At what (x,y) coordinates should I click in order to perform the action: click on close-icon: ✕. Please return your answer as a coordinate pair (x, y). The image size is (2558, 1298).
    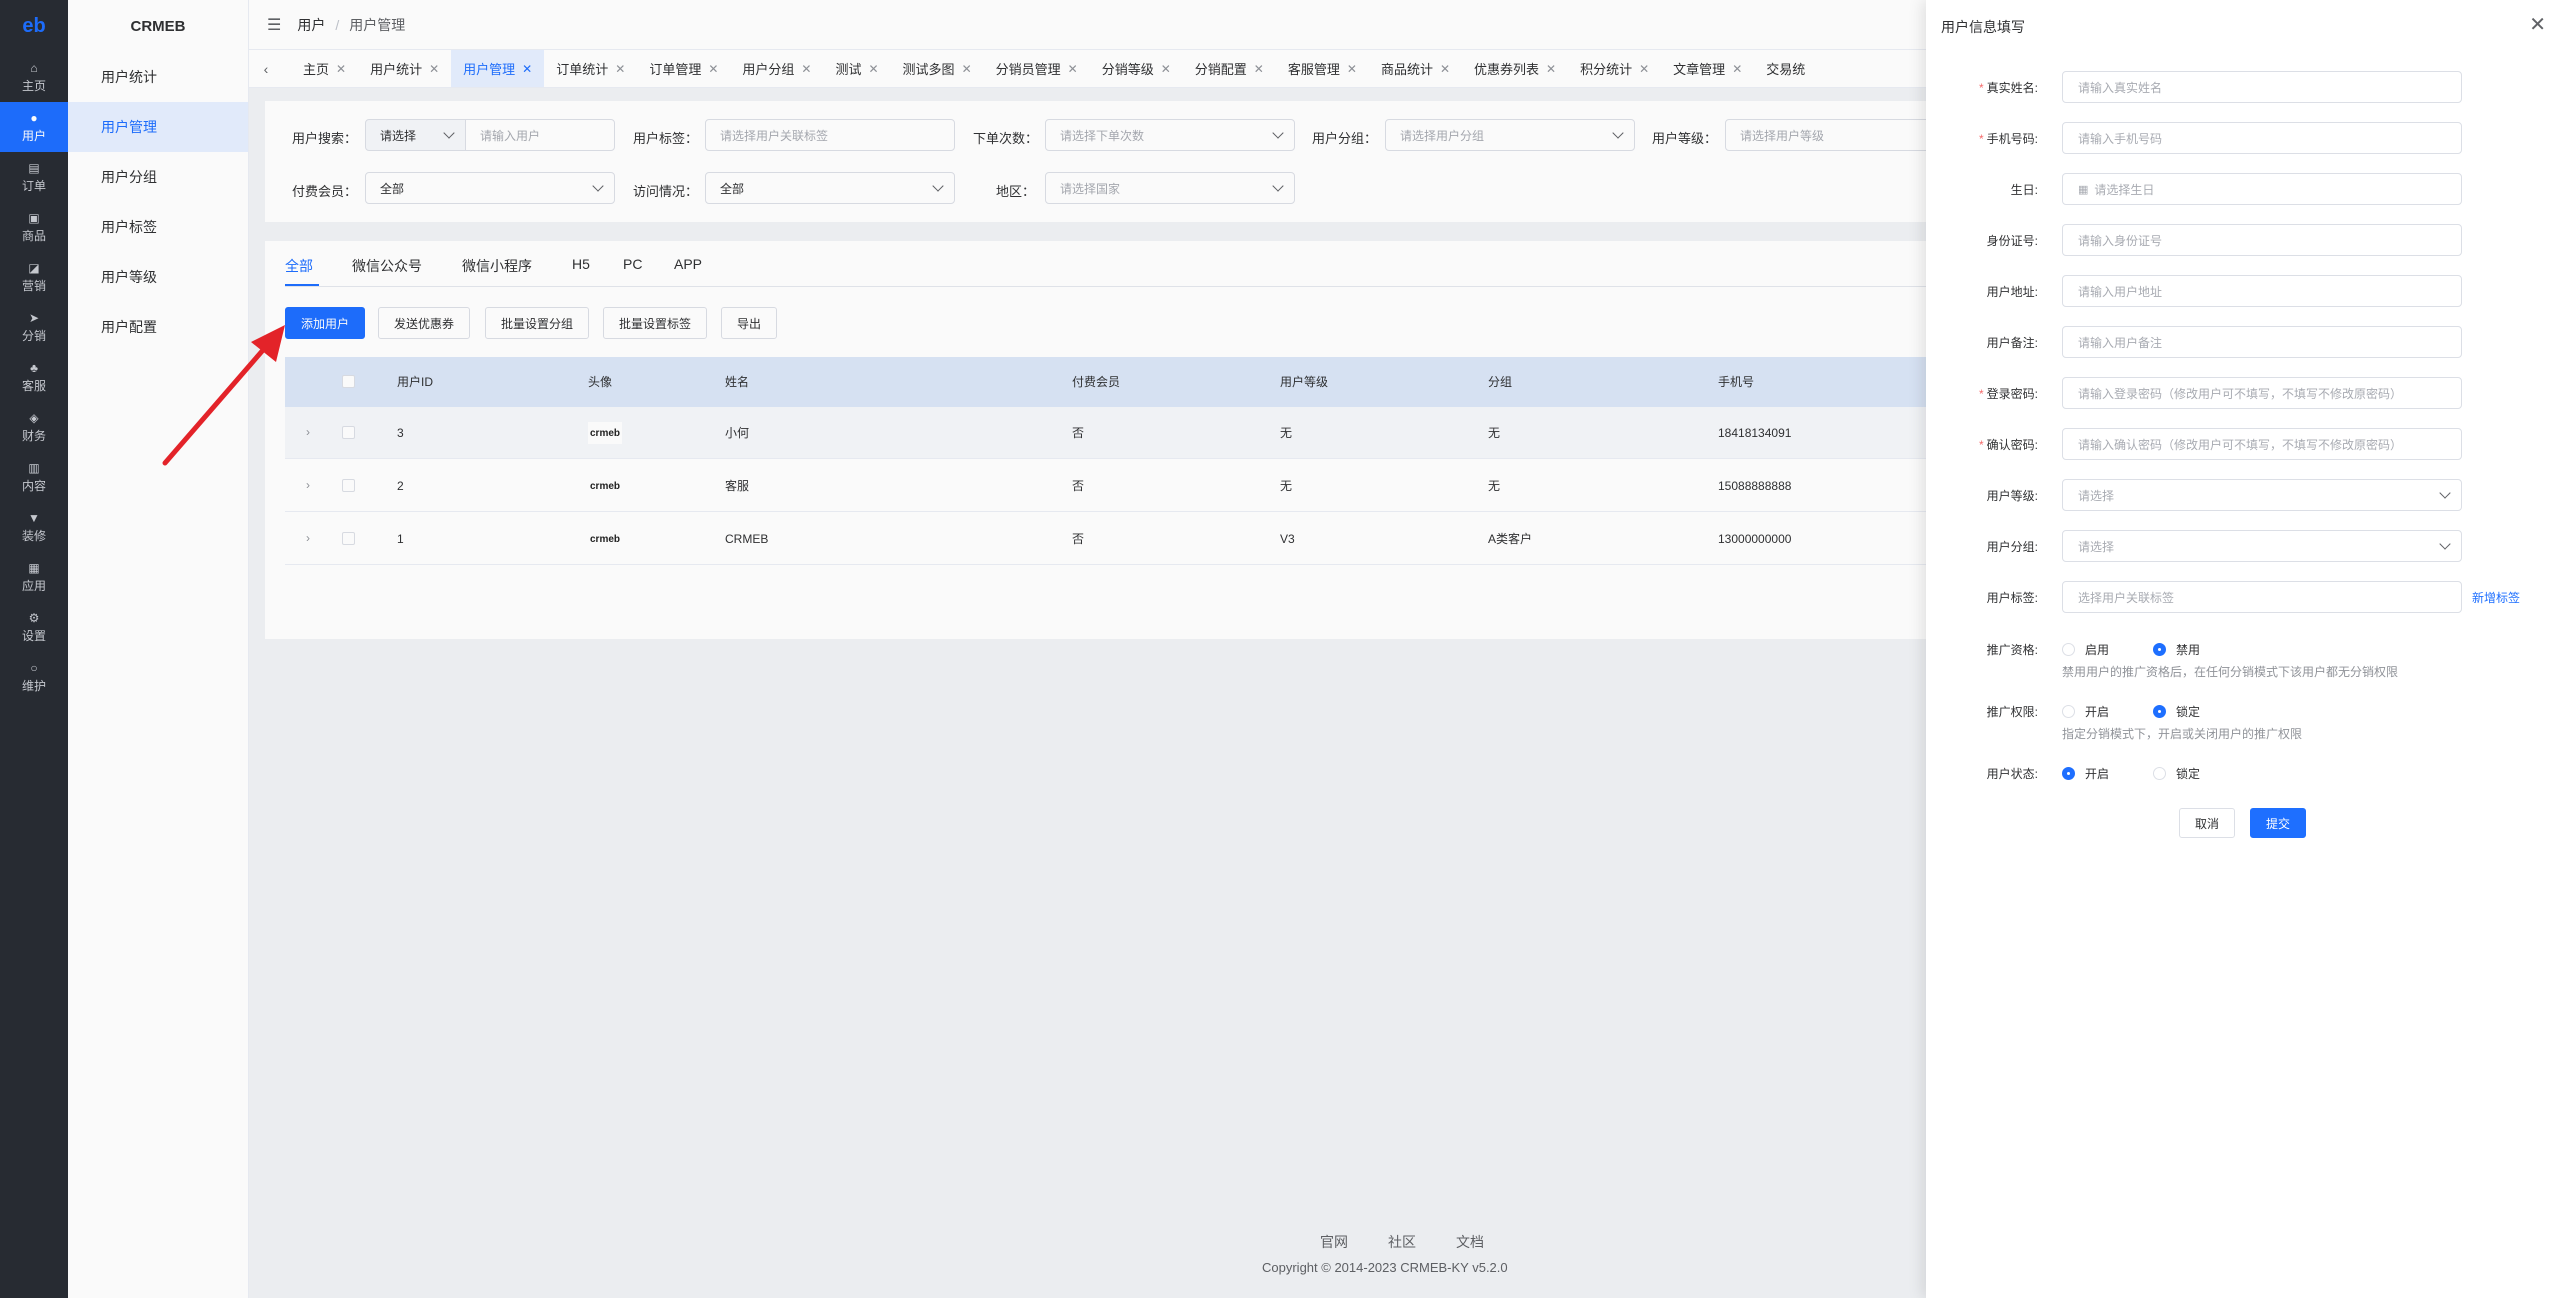
    Looking at the image, I should click on (2537, 24).